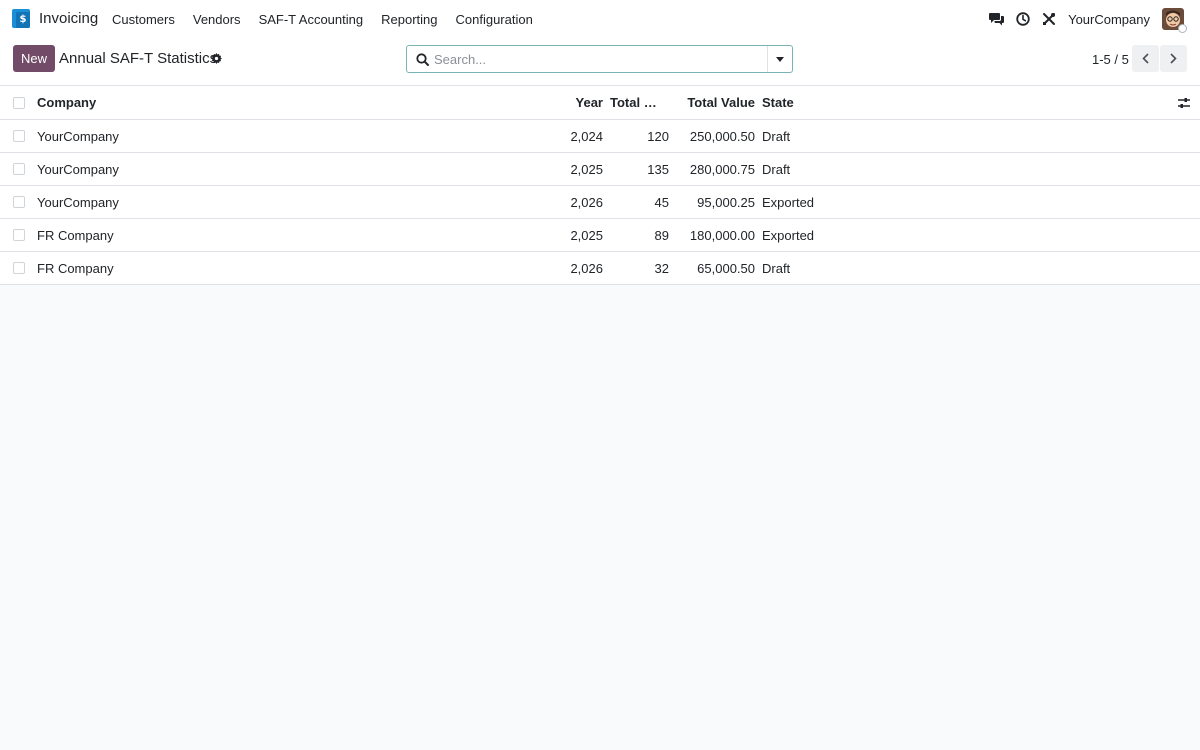 This screenshot has width=1200, height=750. What do you see at coordinates (1109, 19) in the screenshot?
I see `company-switcher: YourCompany` at bounding box center [1109, 19].